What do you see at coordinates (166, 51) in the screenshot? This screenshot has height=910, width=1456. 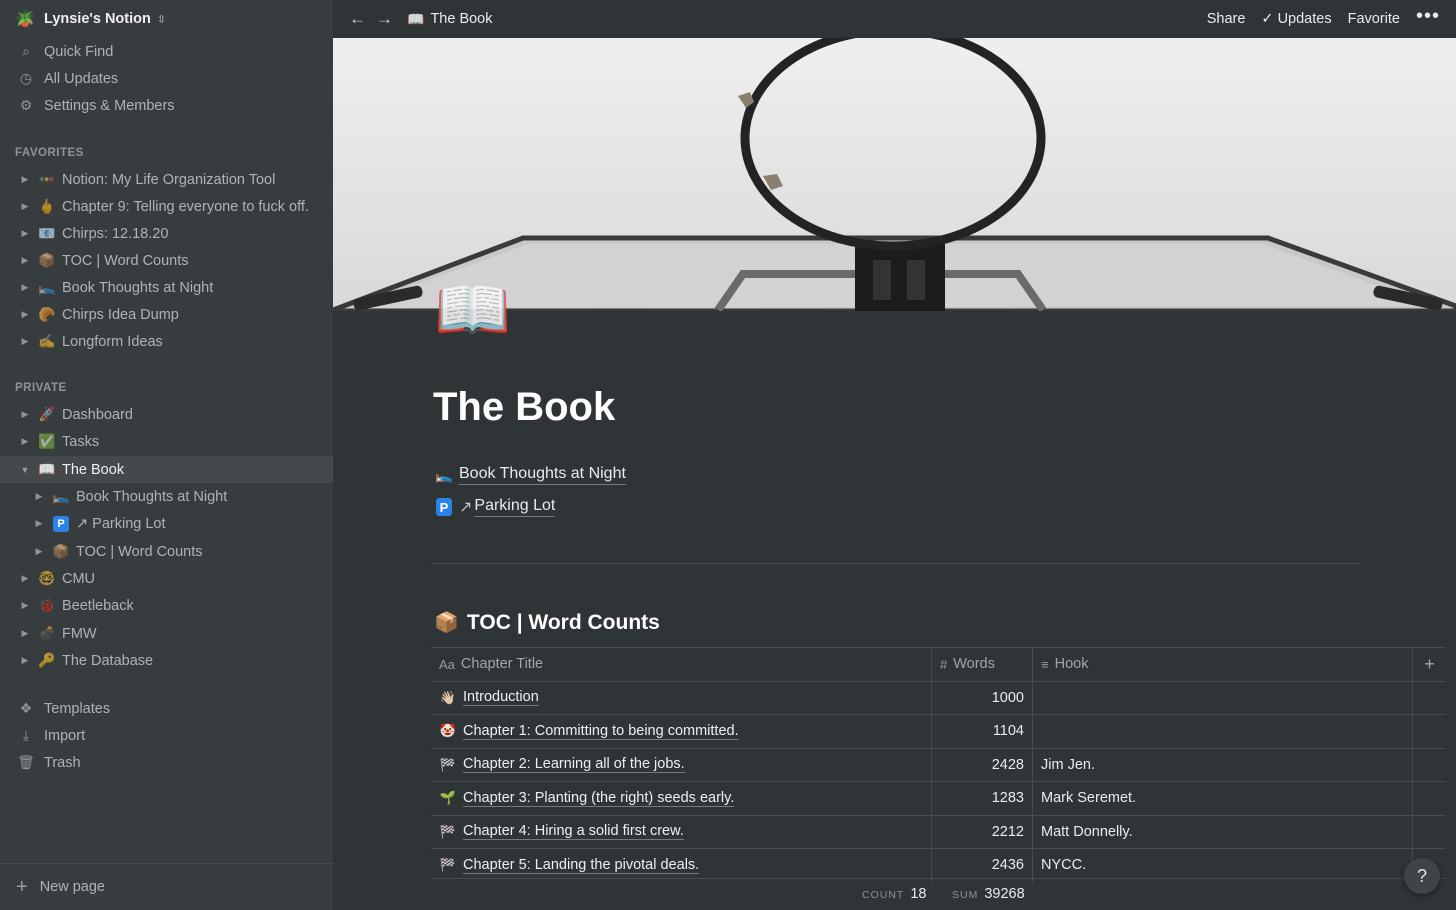 I see `sidebar-quick-find: ⌕ Quick Find` at bounding box center [166, 51].